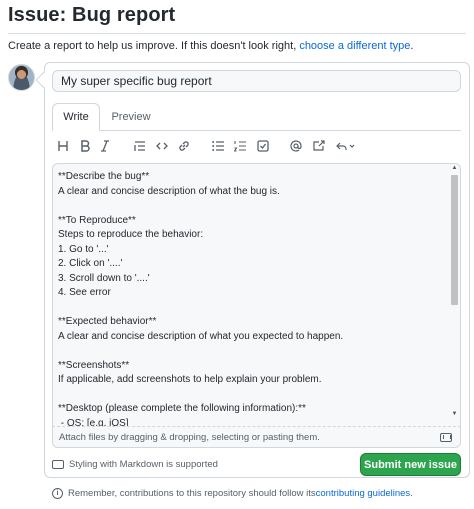 This screenshot has width=474, height=509. Describe the element at coordinates (410, 464) in the screenshot. I see `submit-new-issue-button: Submit new issue` at that location.